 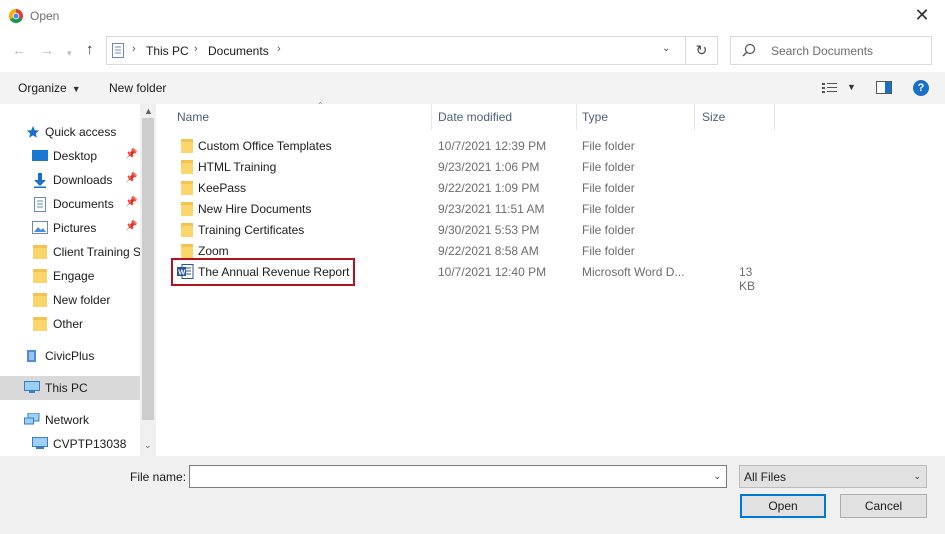 What do you see at coordinates (193, 117) in the screenshot?
I see `column-header-label: Name` at bounding box center [193, 117].